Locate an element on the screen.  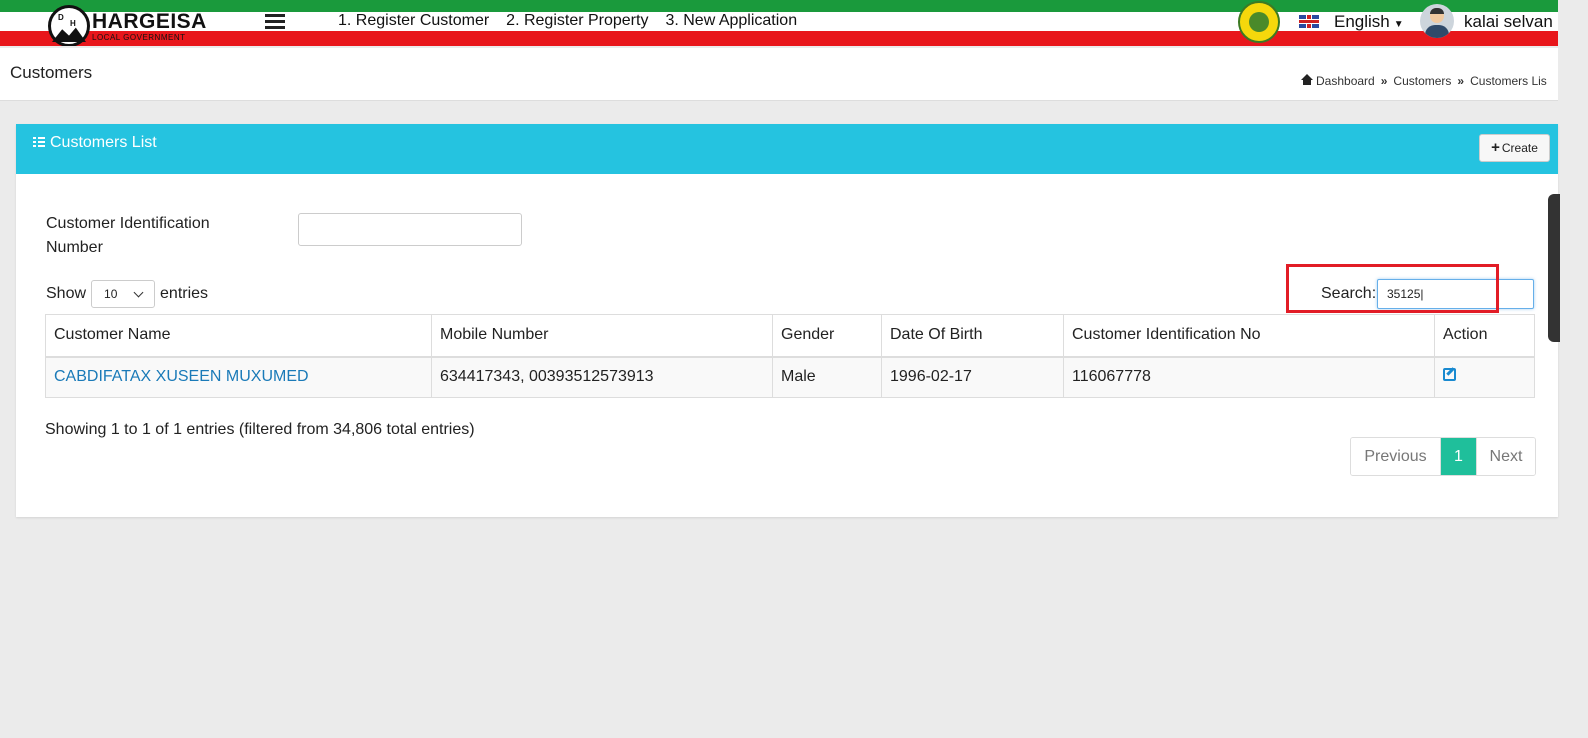
dob-cell: 1996-02-17 is located at coordinates (972, 377).